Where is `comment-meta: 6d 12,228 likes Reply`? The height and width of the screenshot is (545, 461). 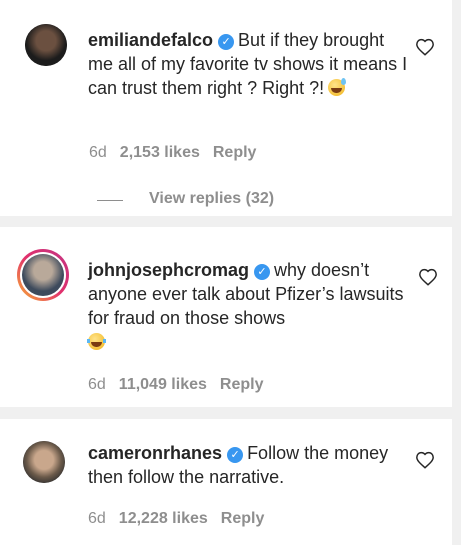
comment-meta: 6d 12,228 likes Reply is located at coordinates (182, 519).